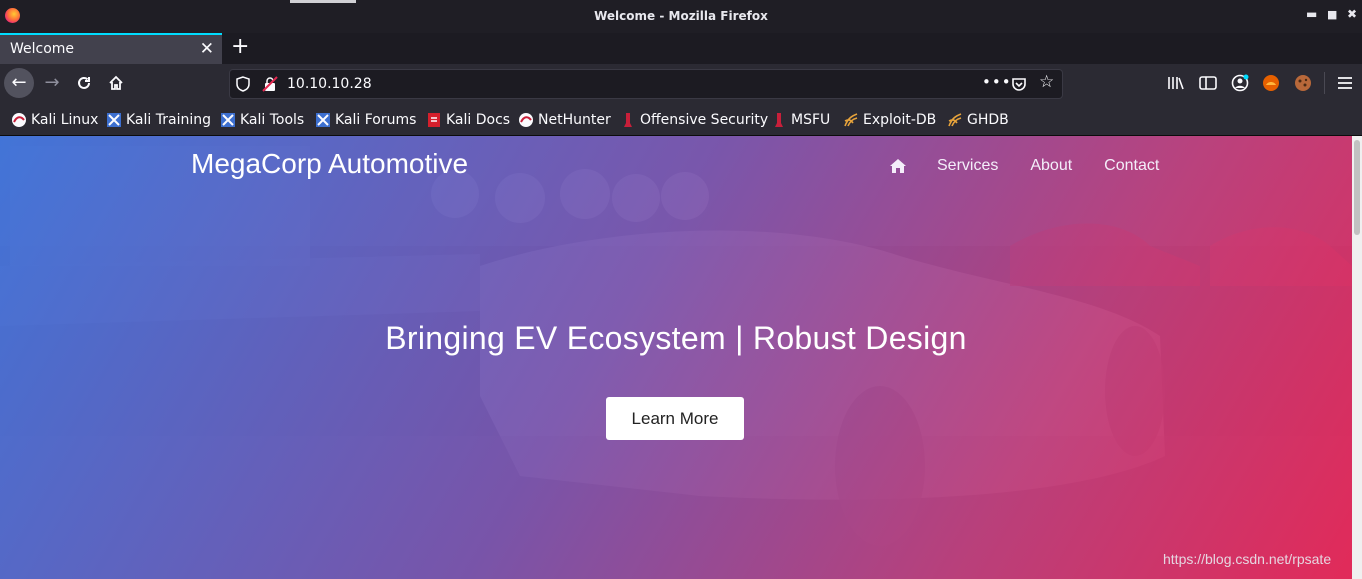  What do you see at coordinates (243, 84) in the screenshot?
I see `tracking-shield-icon` at bounding box center [243, 84].